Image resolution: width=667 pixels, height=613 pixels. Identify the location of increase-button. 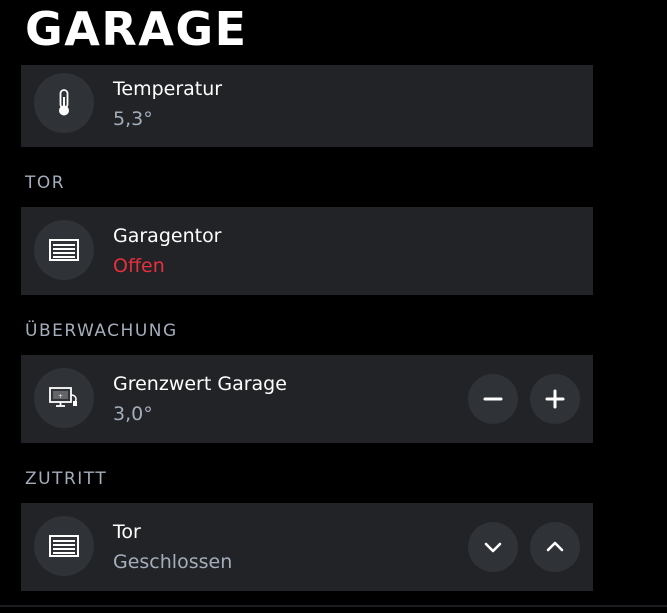
(555, 399).